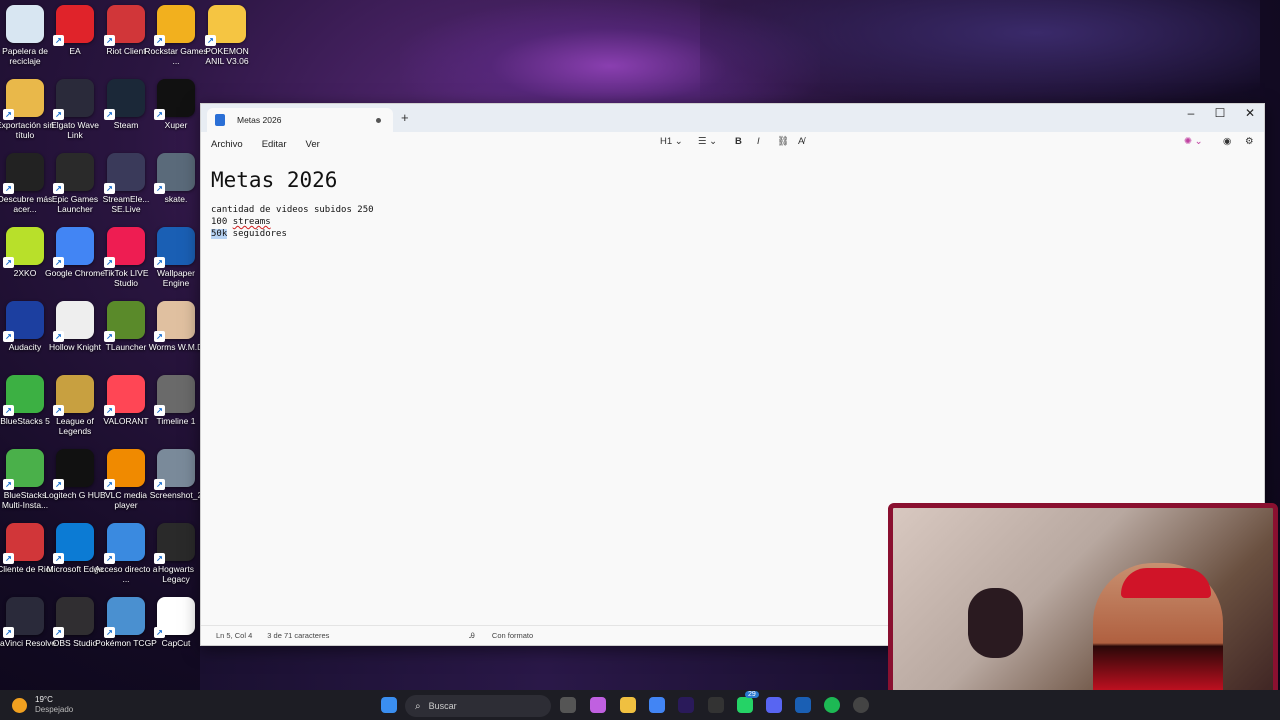 This screenshot has width=1280, height=720. Describe the element at coordinates (758, 141) in the screenshot. I see `italic-icon: I` at that location.